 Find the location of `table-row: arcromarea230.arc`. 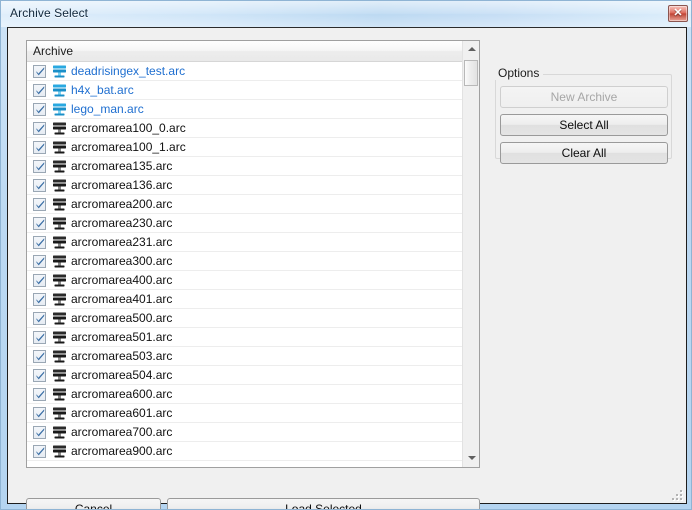

table-row: arcromarea230.arc is located at coordinates (245, 223).